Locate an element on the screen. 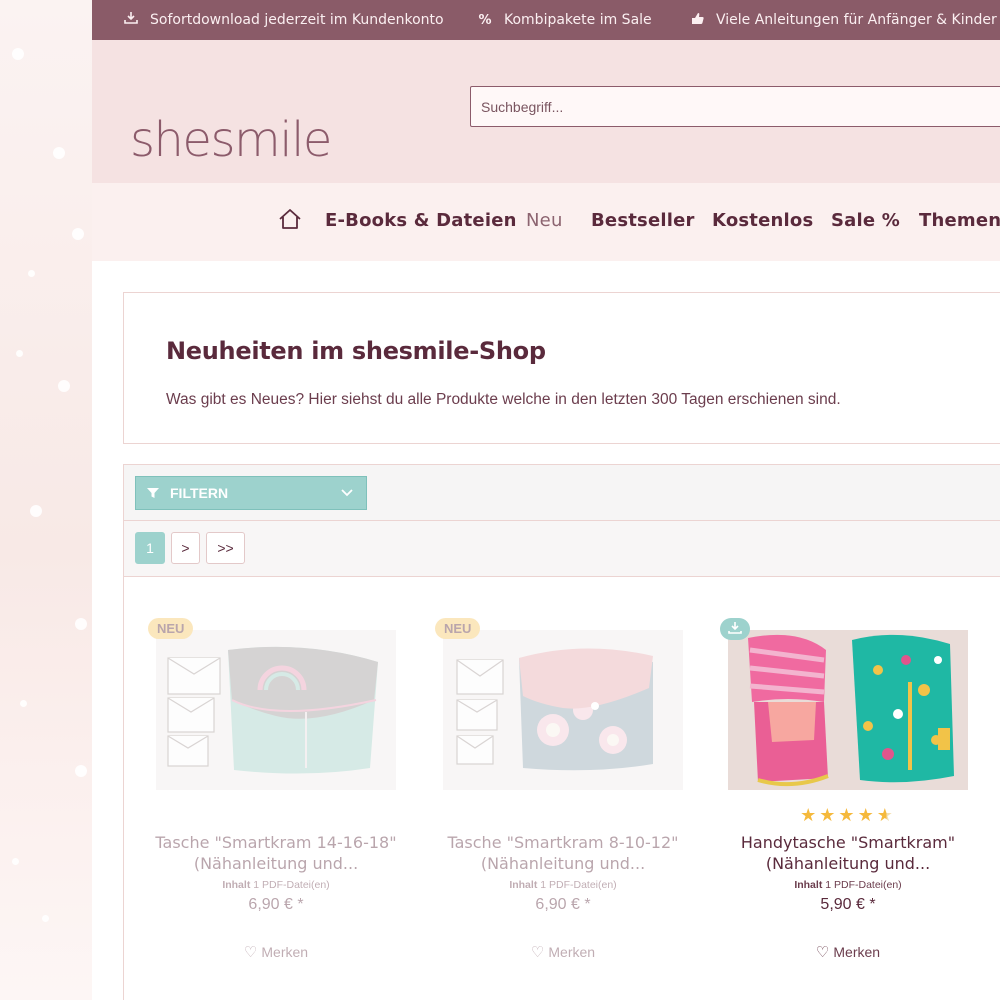 The width and height of the screenshot is (1000, 1000). usp-download: Sofortdownload jederzeit im Kundenkonto is located at coordinates (283, 20).